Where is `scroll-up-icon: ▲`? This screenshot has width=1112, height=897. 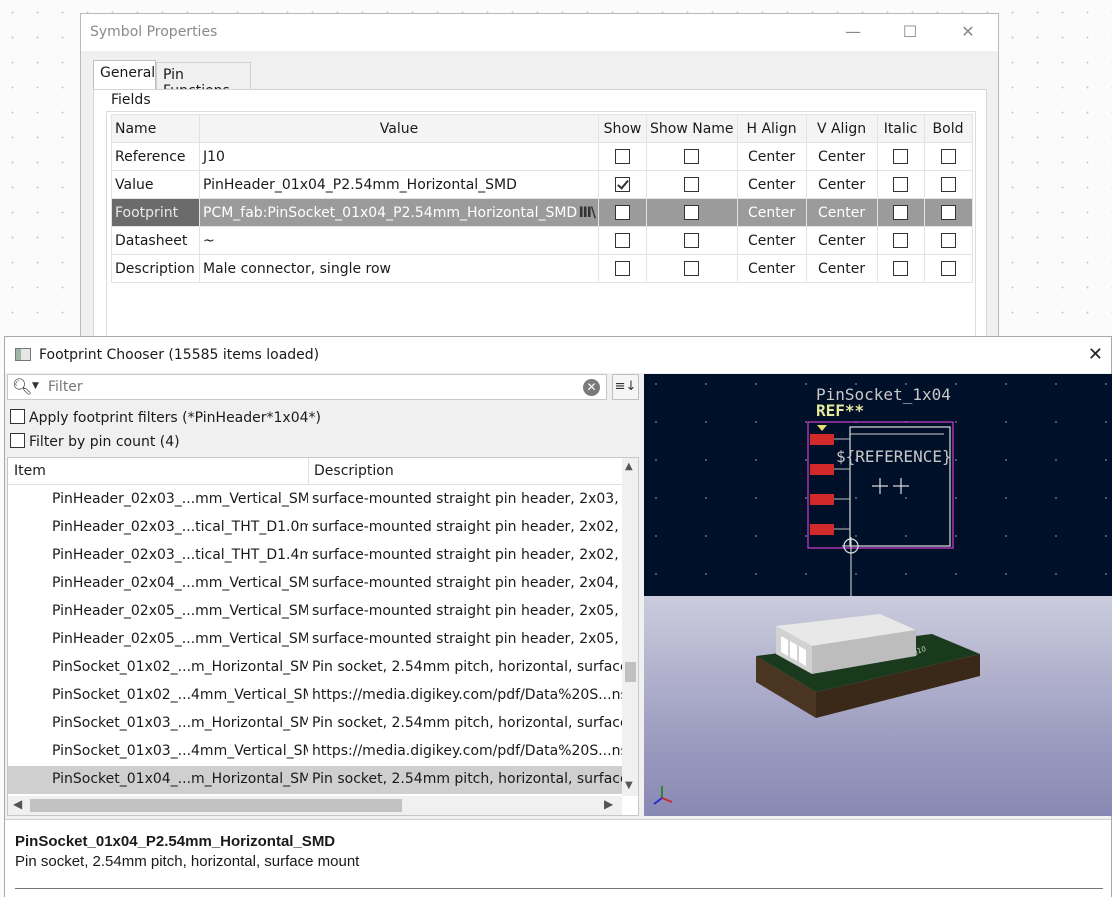
scroll-up-icon: ▲ is located at coordinates (629, 466).